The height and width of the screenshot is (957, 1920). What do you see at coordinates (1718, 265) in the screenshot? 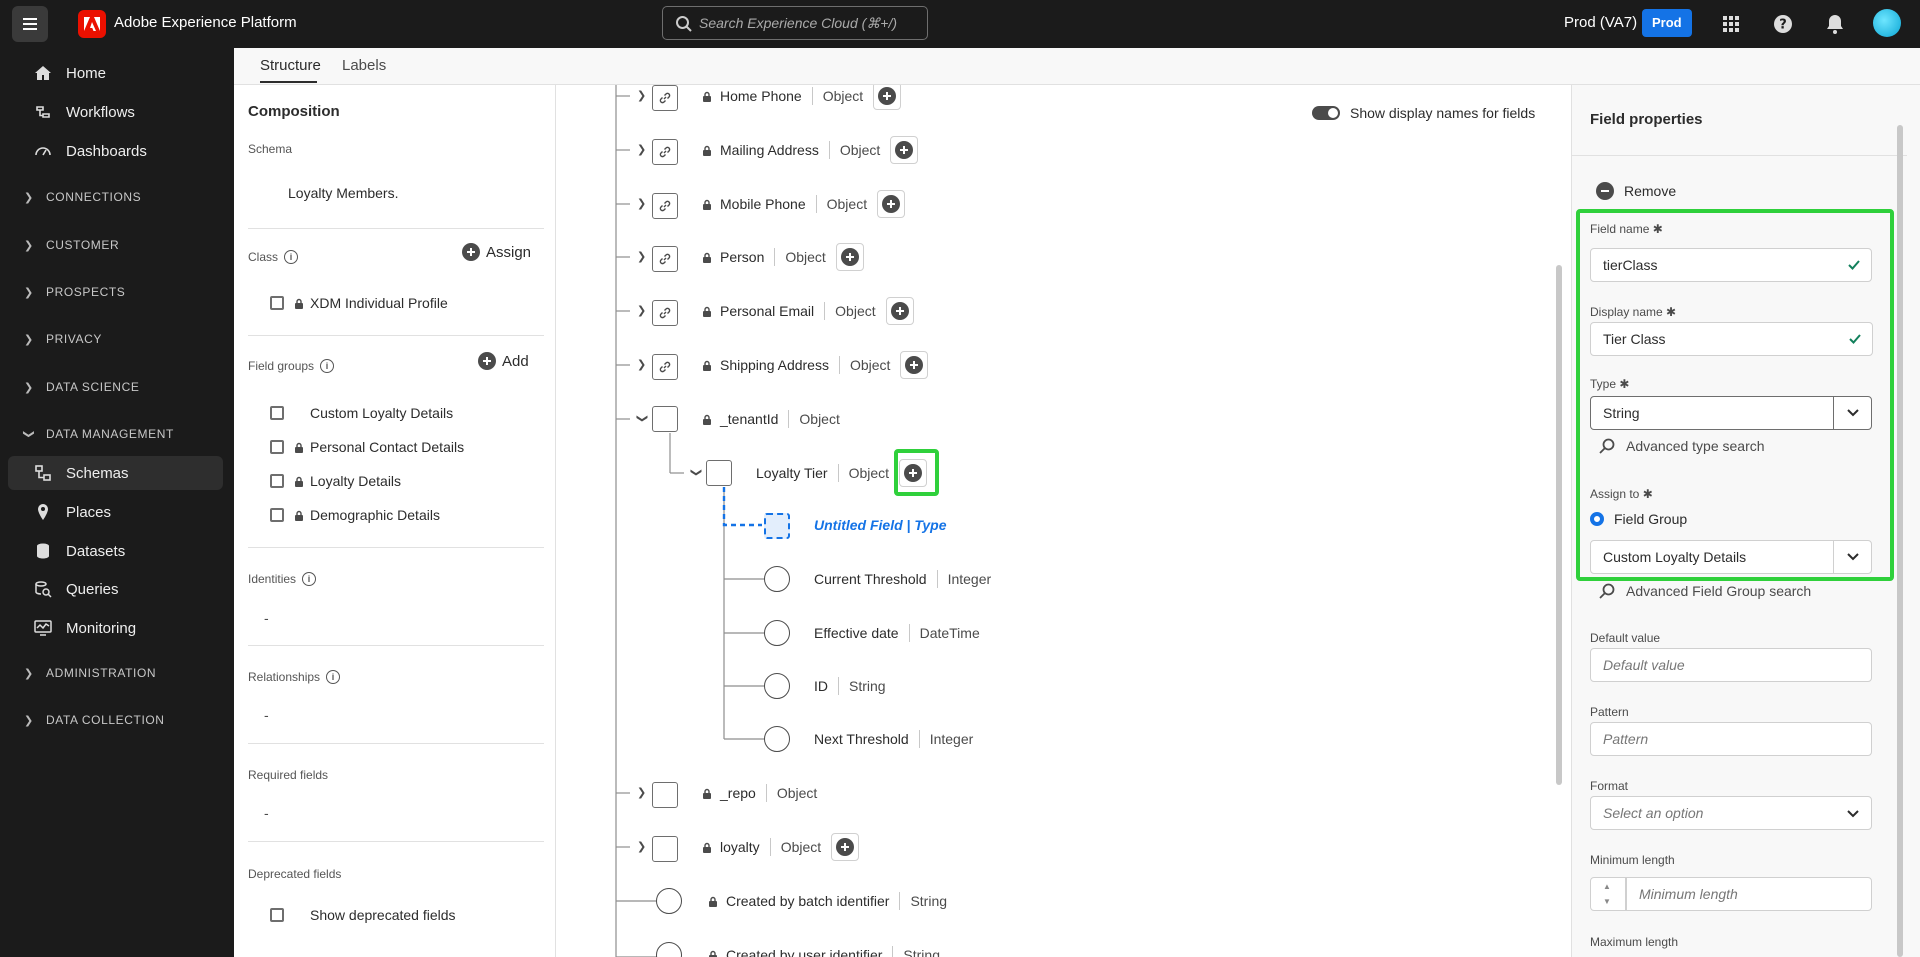
I see `field-name-input` at bounding box center [1718, 265].